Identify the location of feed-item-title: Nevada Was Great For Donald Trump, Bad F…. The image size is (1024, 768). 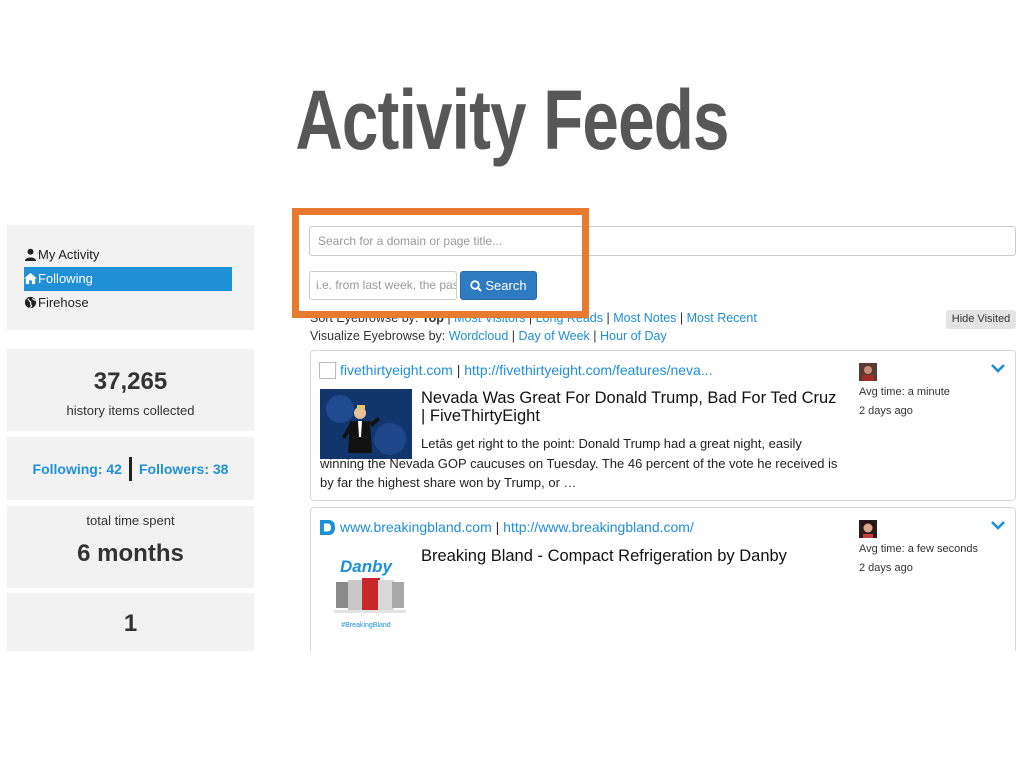
(631, 407).